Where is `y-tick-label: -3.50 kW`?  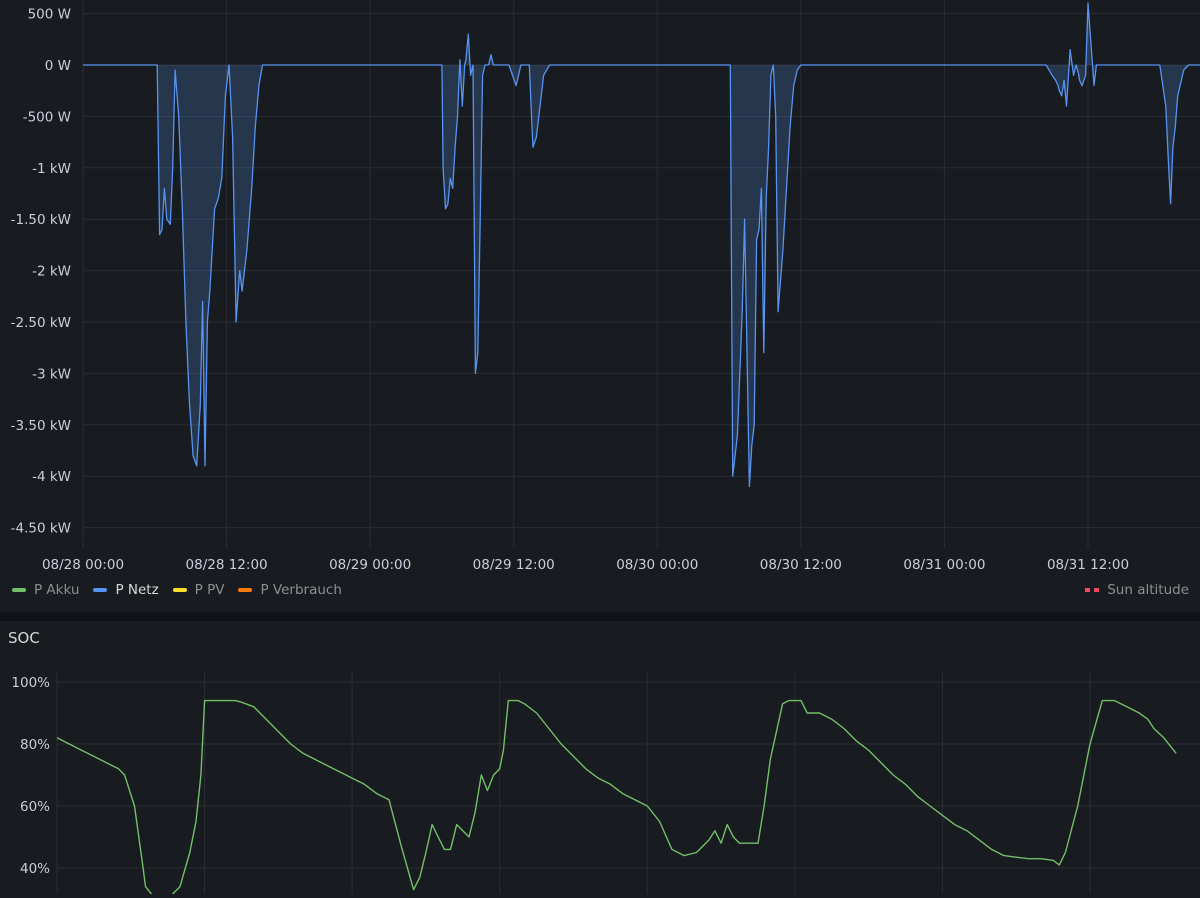 y-tick-label: -3.50 kW is located at coordinates (41, 426).